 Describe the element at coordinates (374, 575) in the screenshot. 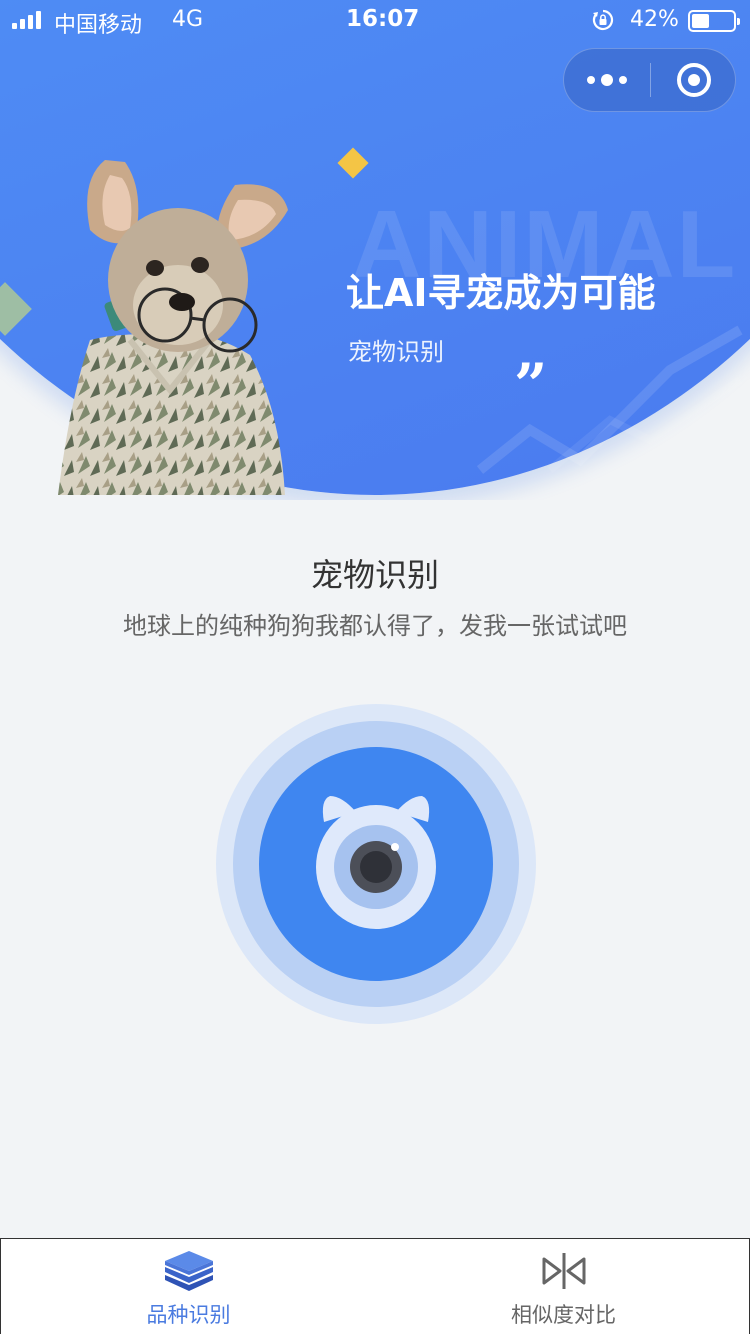

I see `section-title: 宠物识别` at that location.